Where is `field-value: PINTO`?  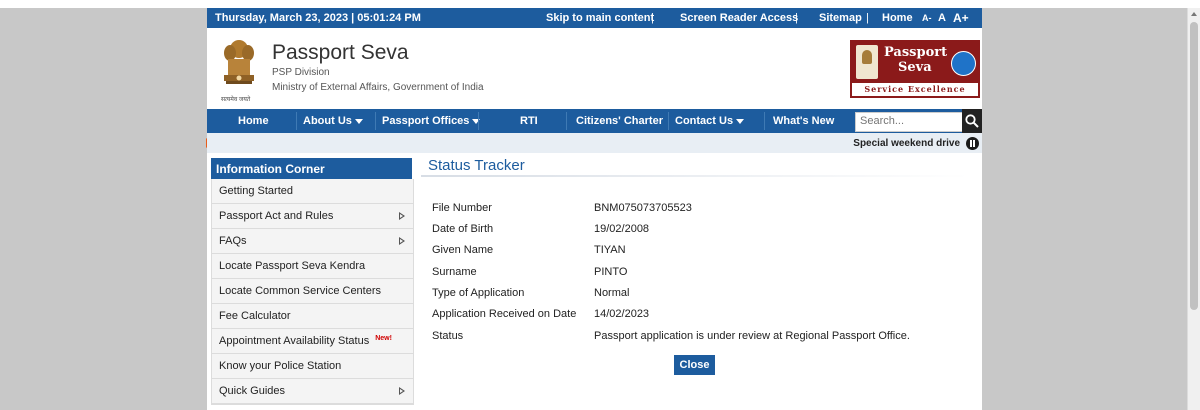 field-value: PINTO is located at coordinates (611, 272).